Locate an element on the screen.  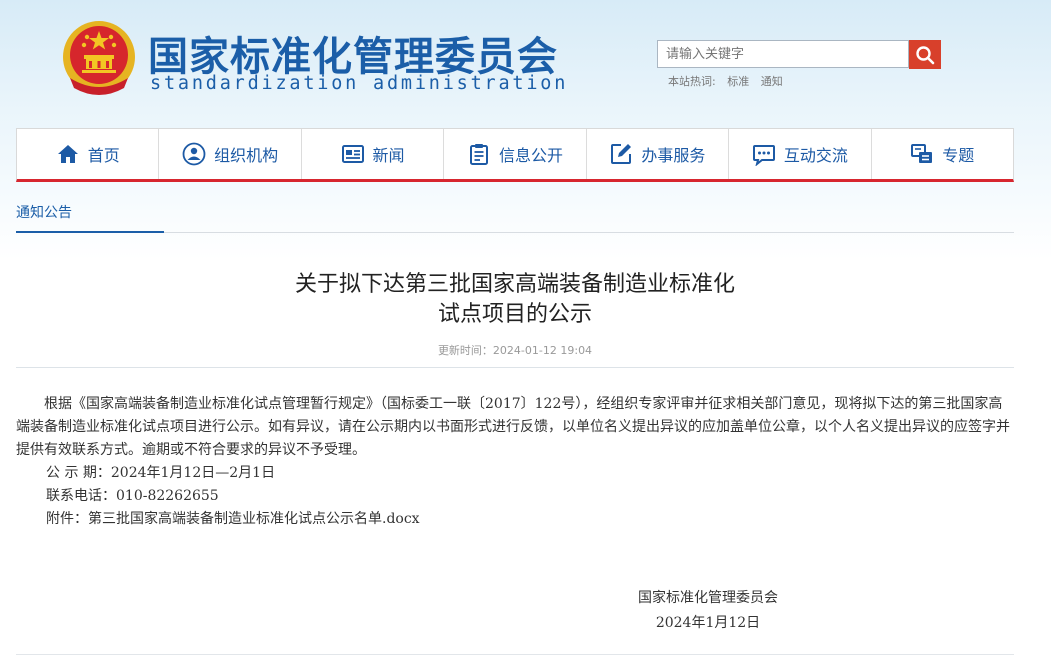
nav-item-label: 专题 is located at coordinates (958, 155).